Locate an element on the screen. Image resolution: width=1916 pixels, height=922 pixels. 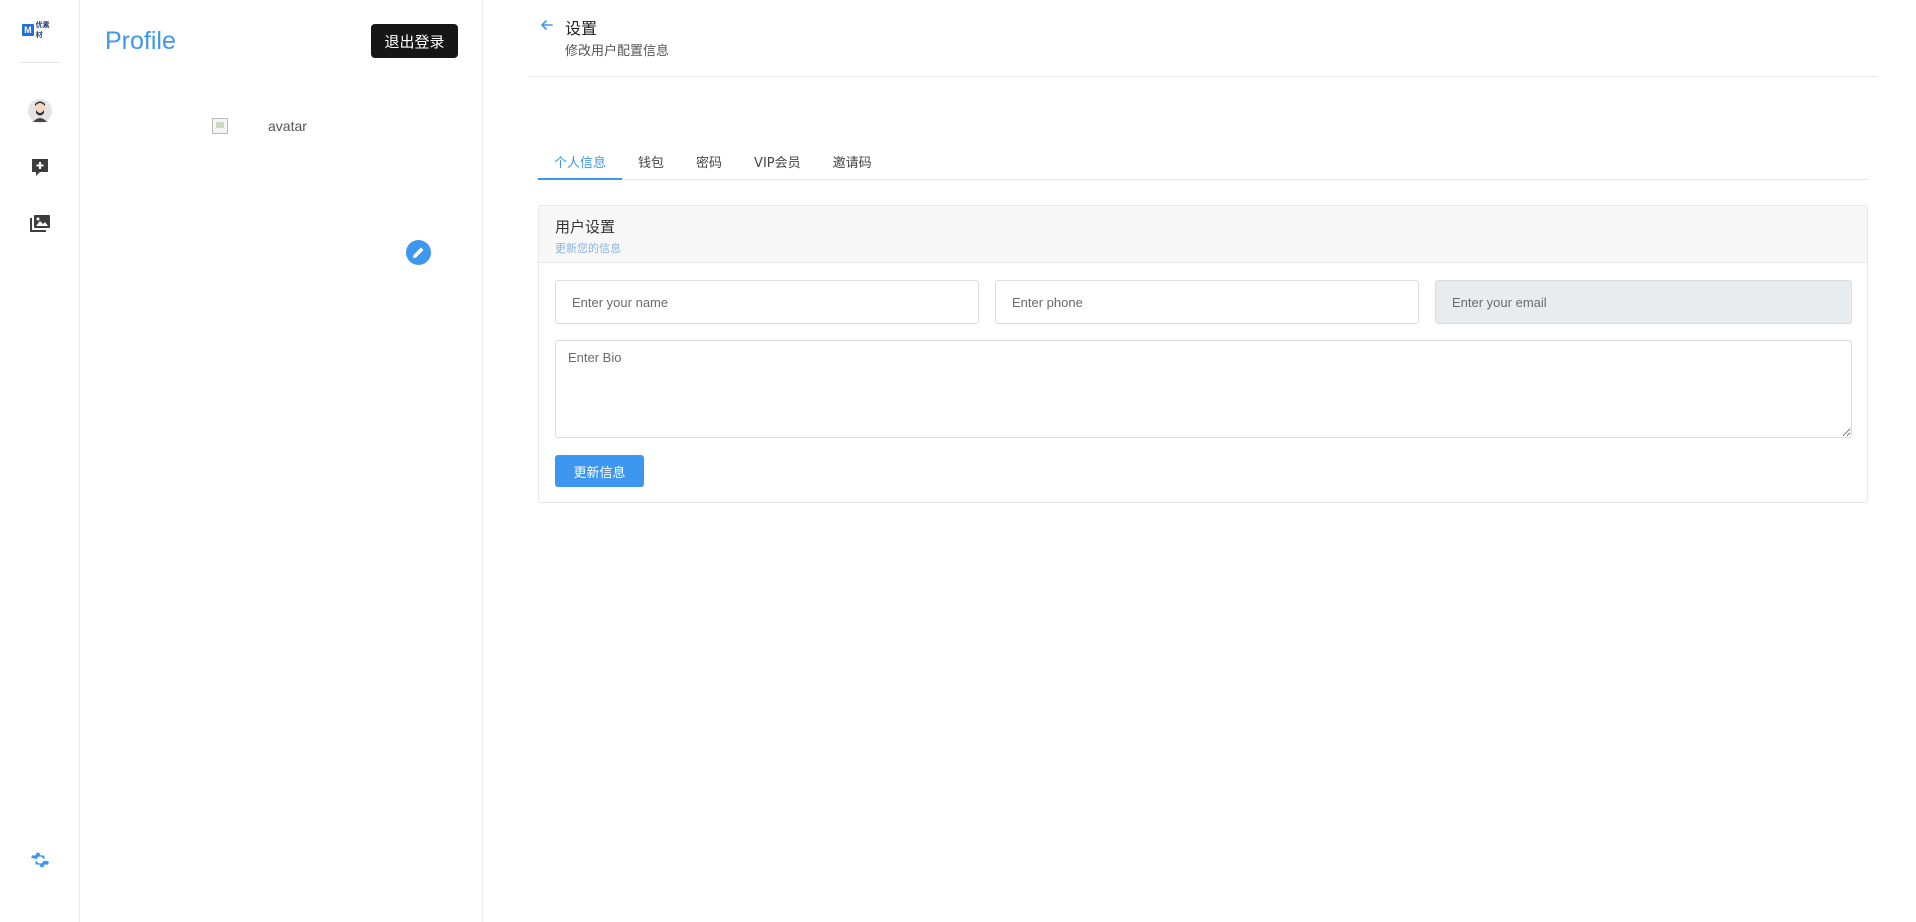
left-rail: M 优素材 is located at coordinates (40, 461).